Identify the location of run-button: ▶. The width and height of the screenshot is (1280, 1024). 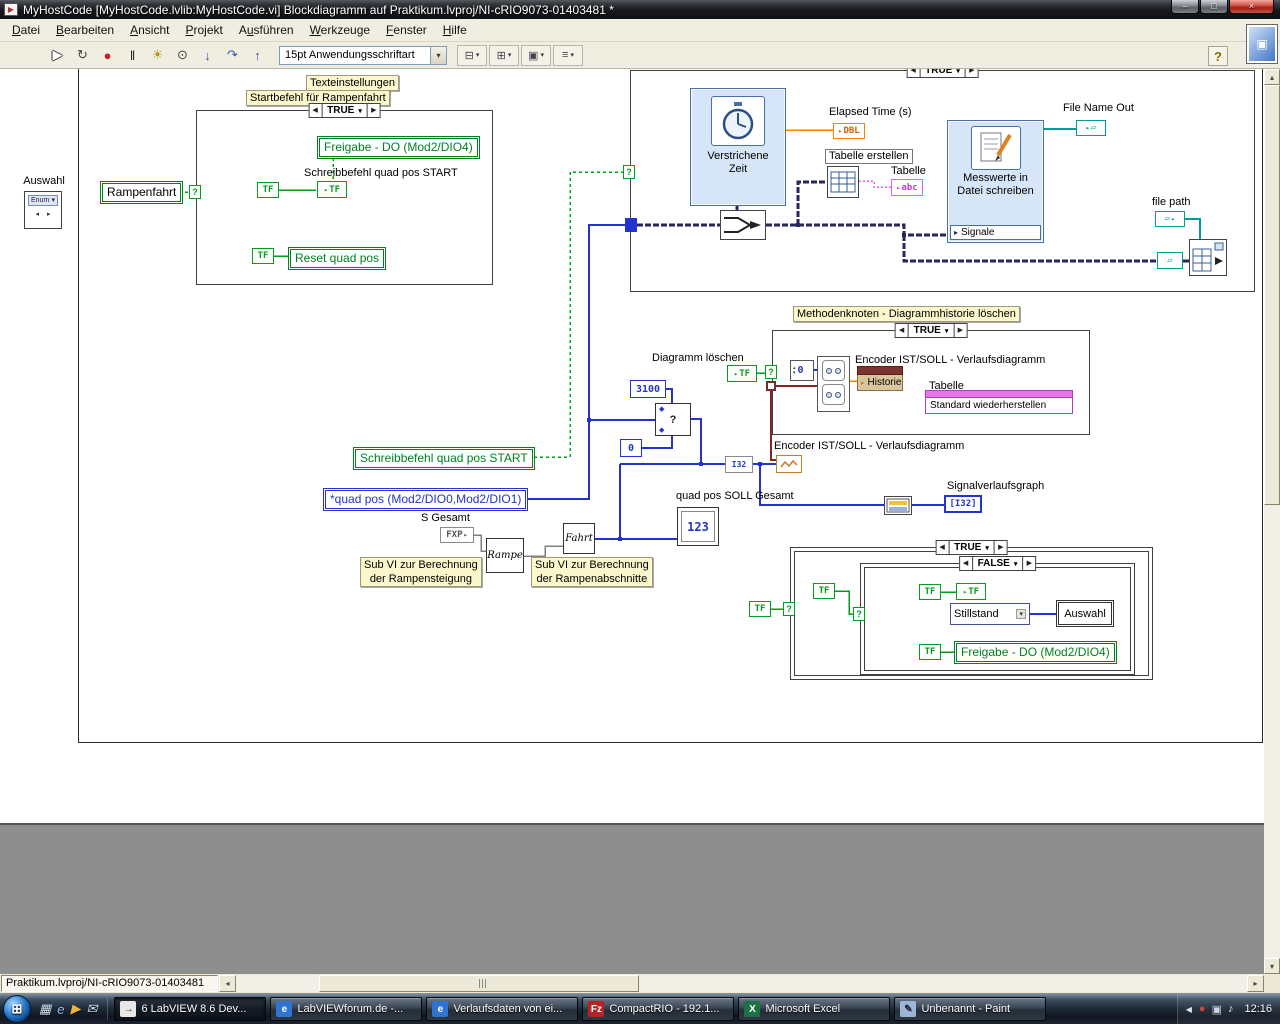
(57, 55).